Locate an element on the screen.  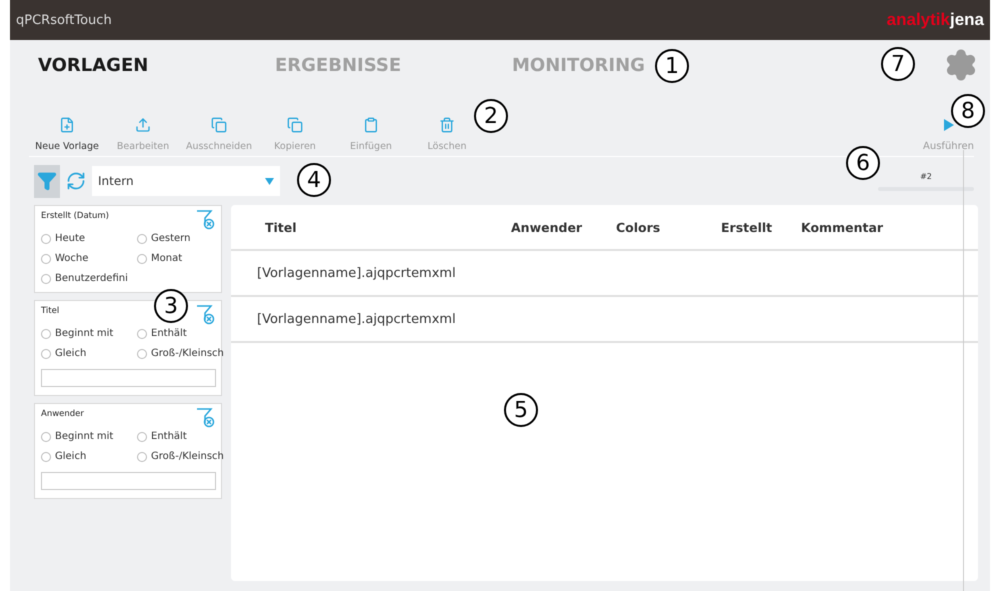
column-header: Erstellt is located at coordinates (747, 227).